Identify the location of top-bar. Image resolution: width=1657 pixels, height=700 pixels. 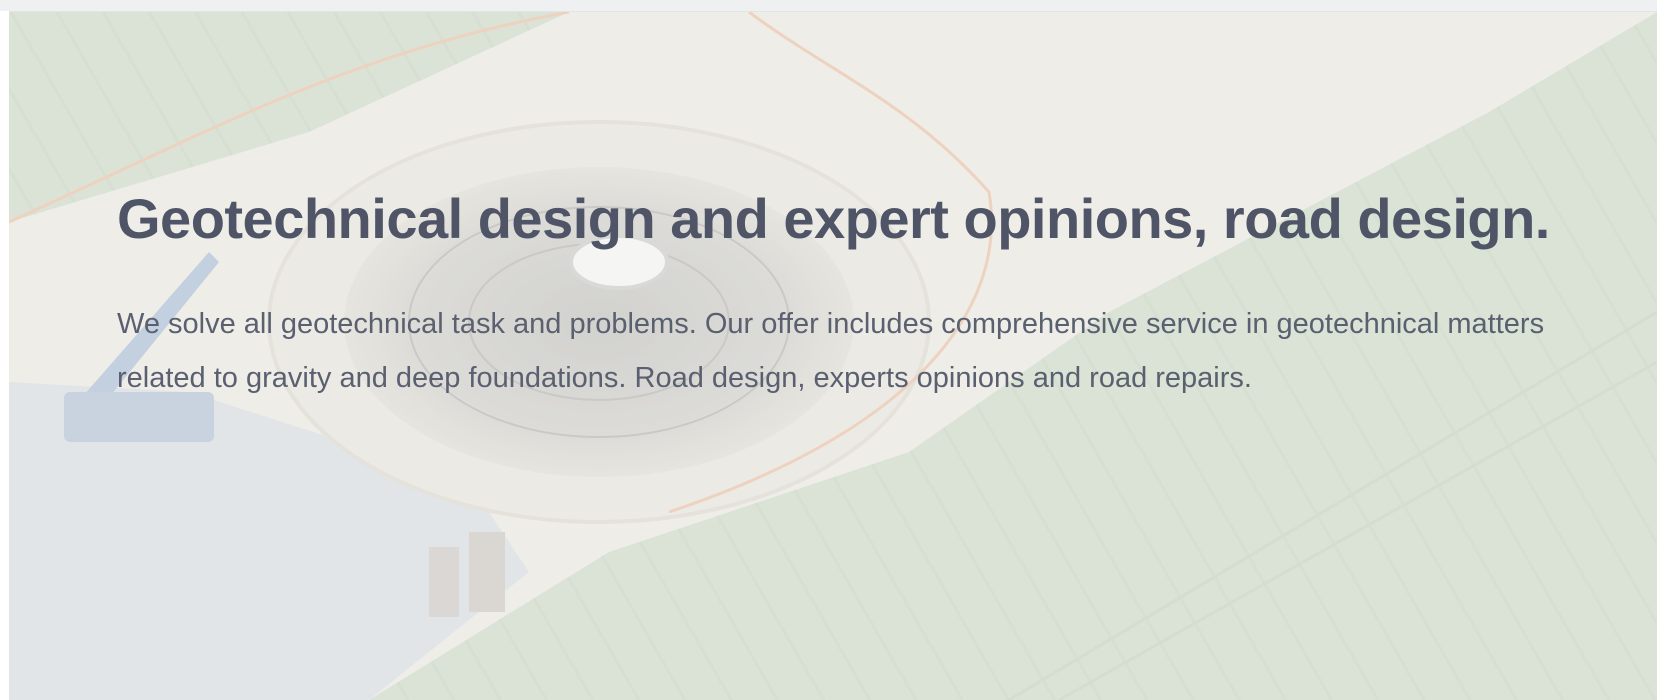
(828, 6).